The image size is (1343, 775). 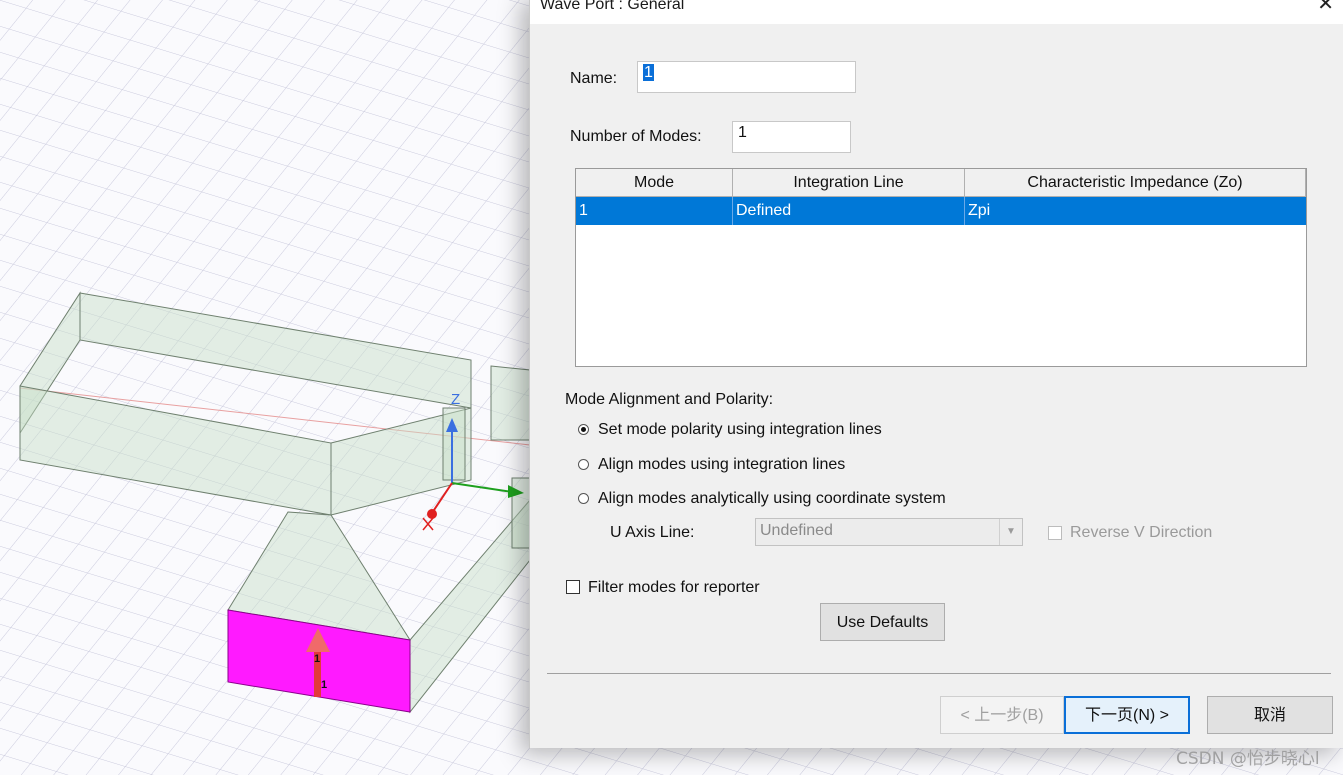 What do you see at coordinates (746, 77) in the screenshot?
I see `name-input: 1` at bounding box center [746, 77].